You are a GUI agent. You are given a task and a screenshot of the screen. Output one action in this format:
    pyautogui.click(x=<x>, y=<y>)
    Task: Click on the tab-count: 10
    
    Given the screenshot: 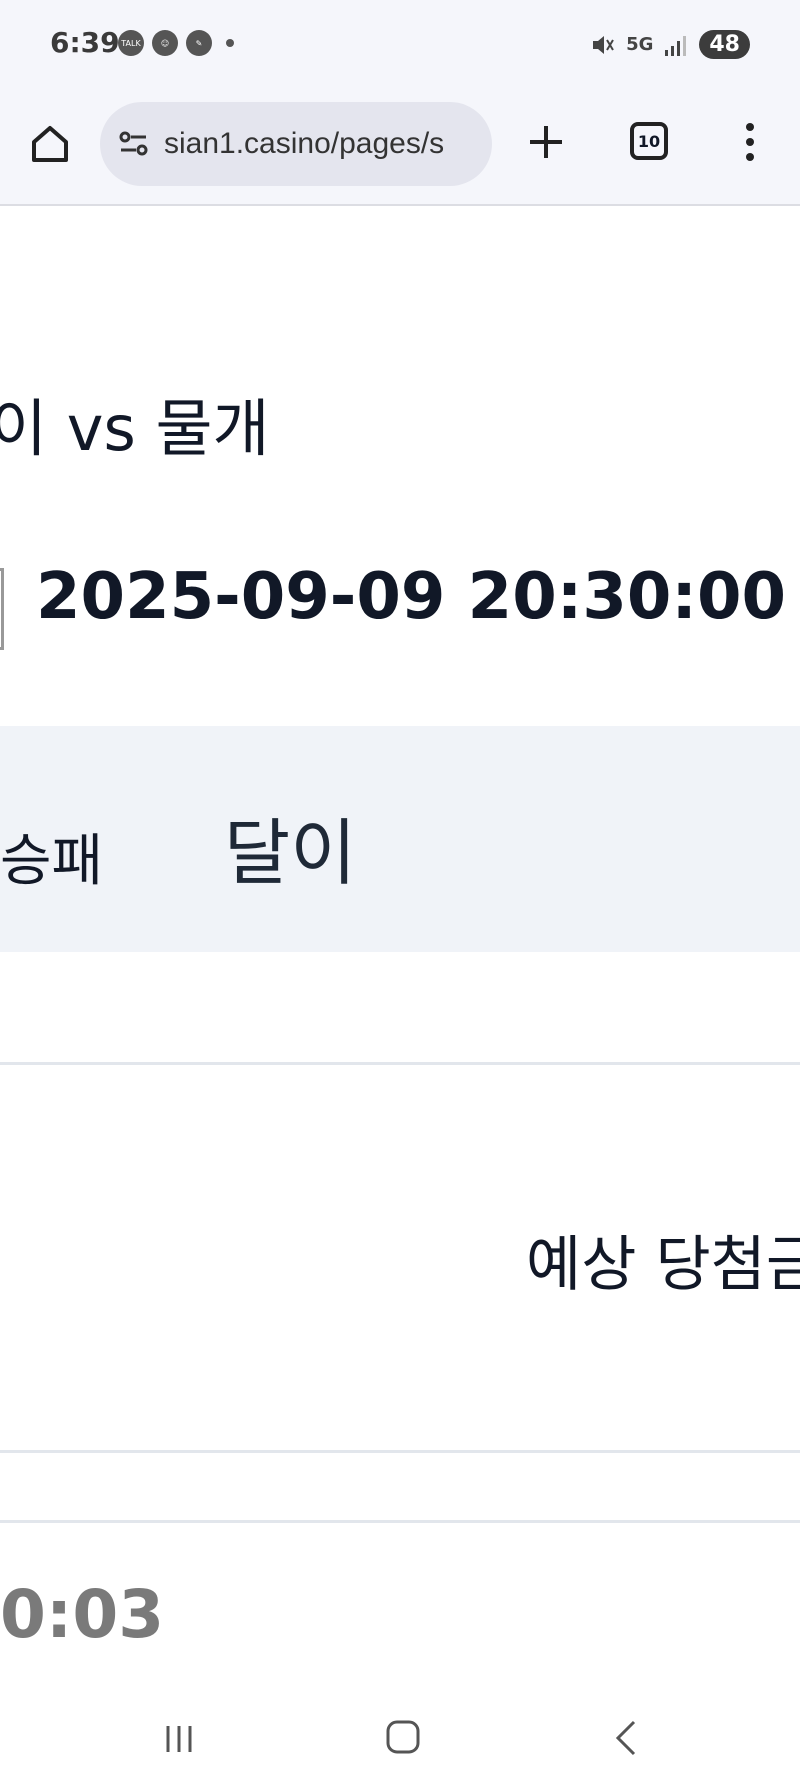 What is the action you would take?
    pyautogui.click(x=649, y=141)
    